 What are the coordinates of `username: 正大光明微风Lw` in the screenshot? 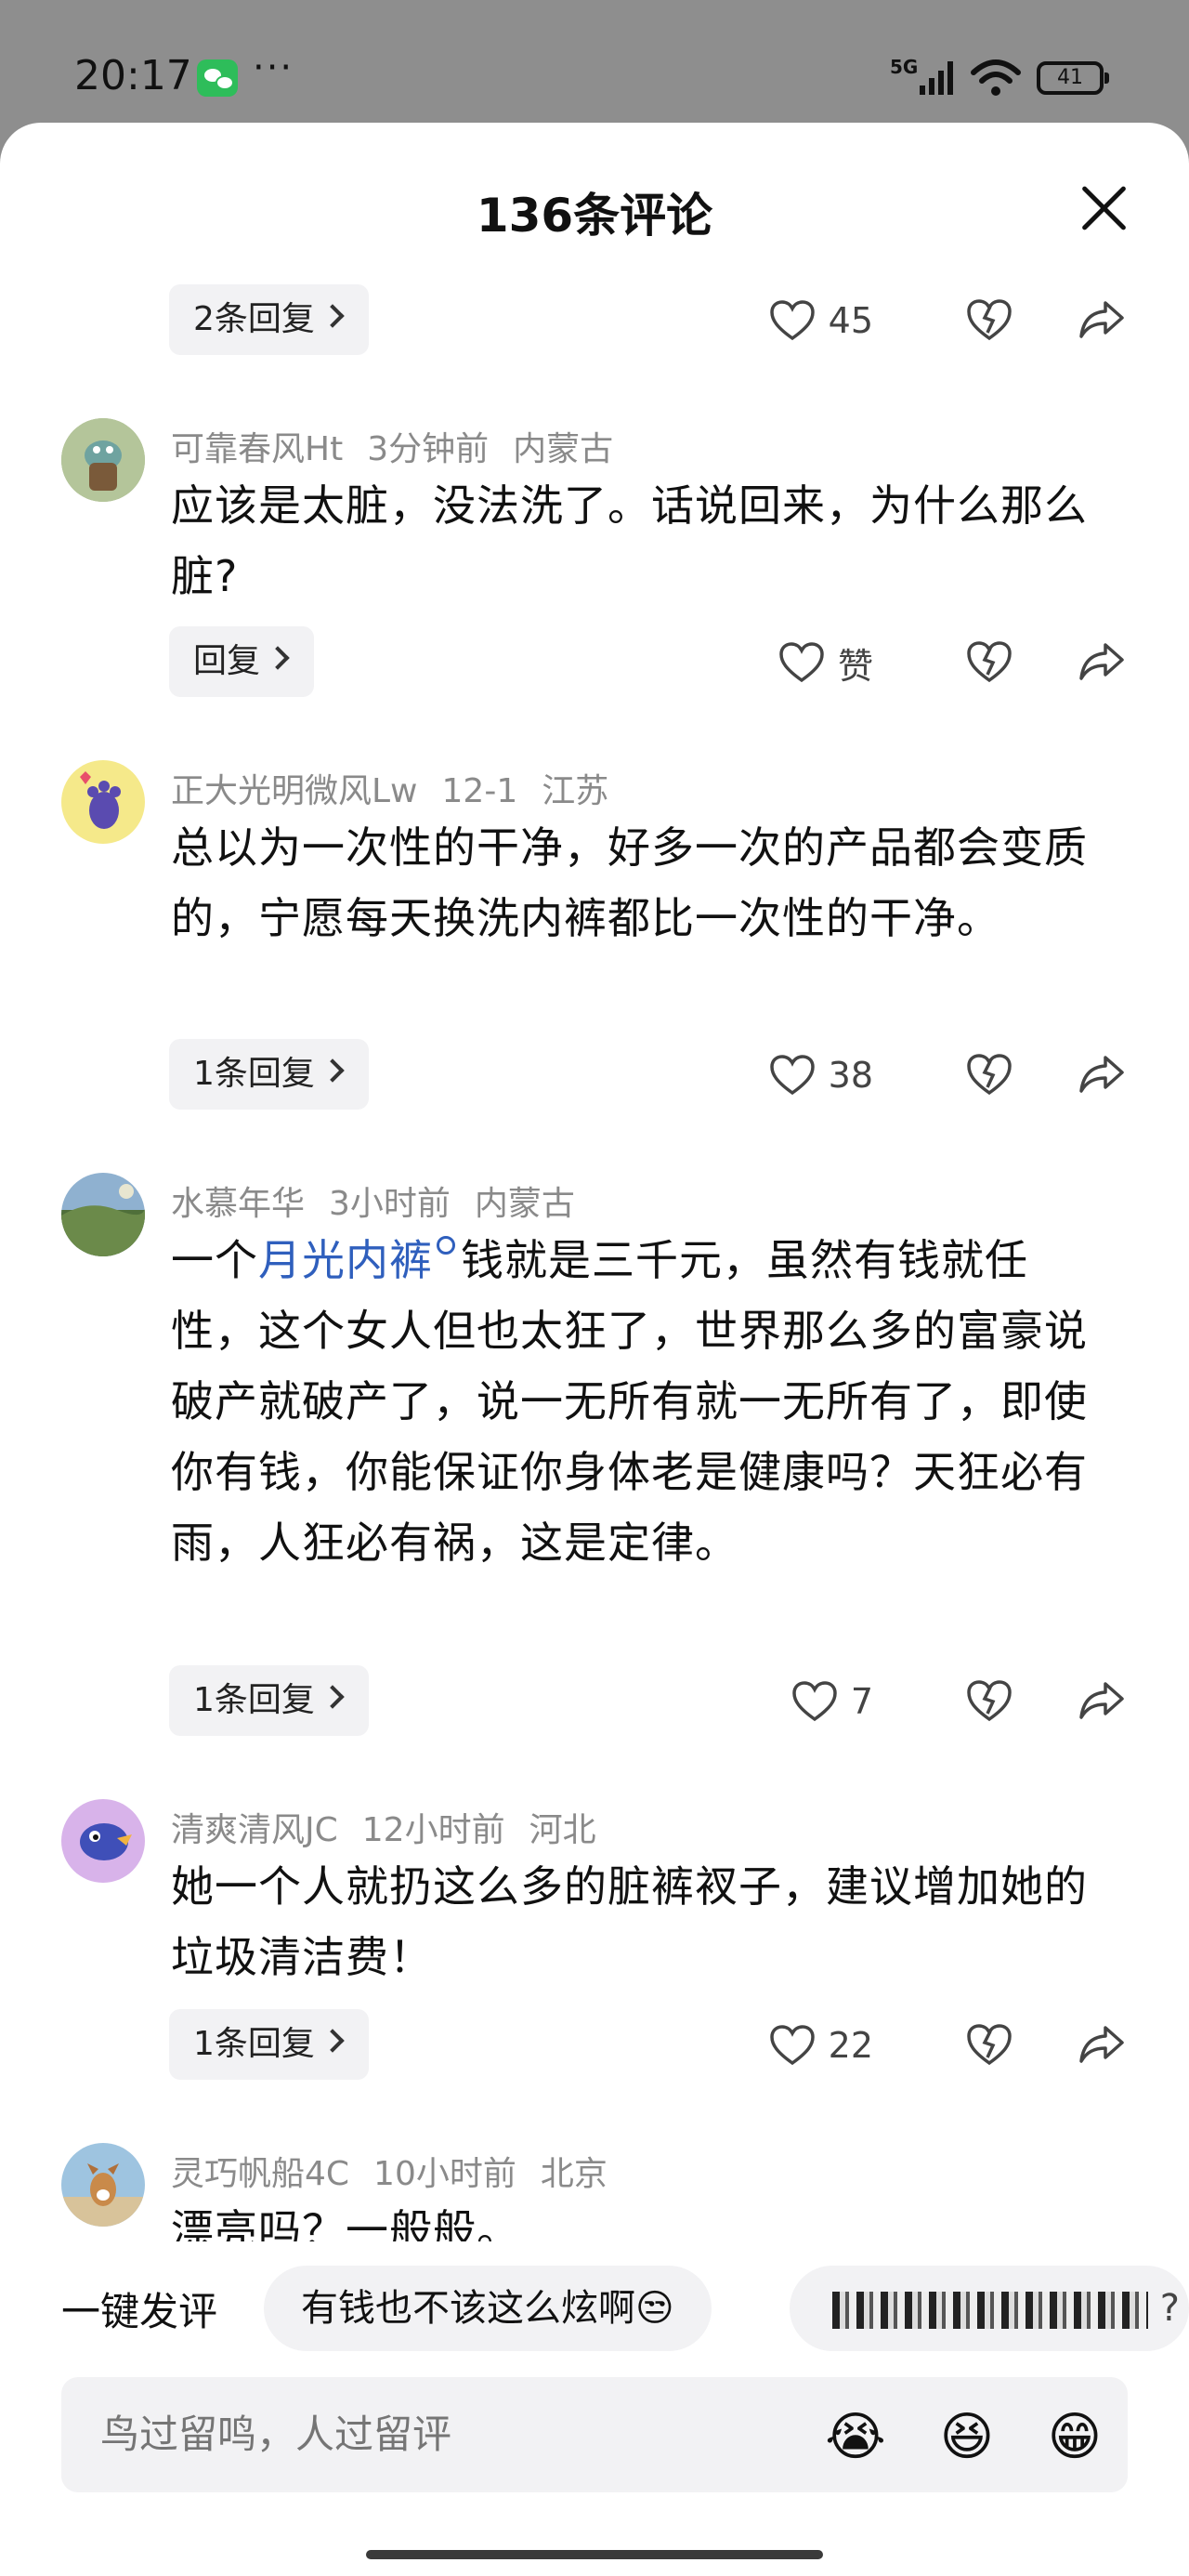 It's located at (295, 791).